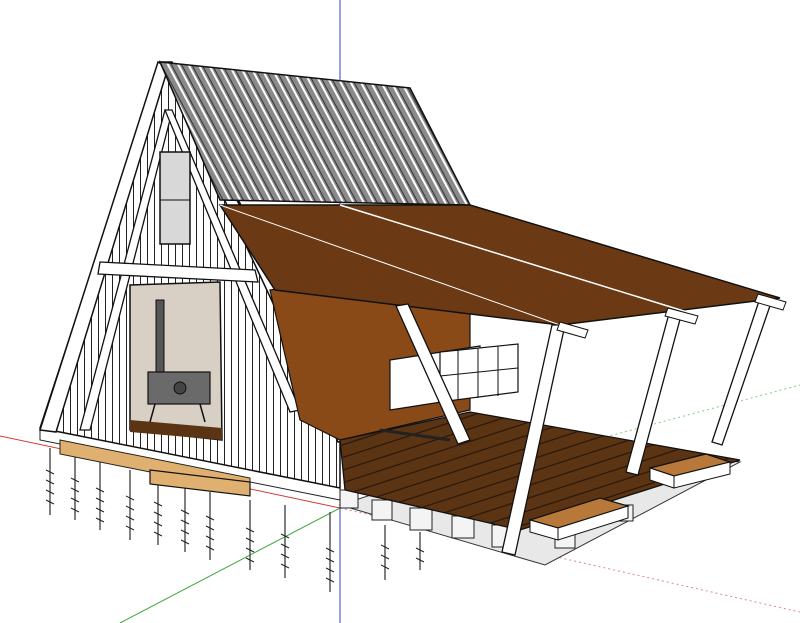 The height and width of the screenshot is (623, 800). I want to click on green-axis, so click(230, 565).